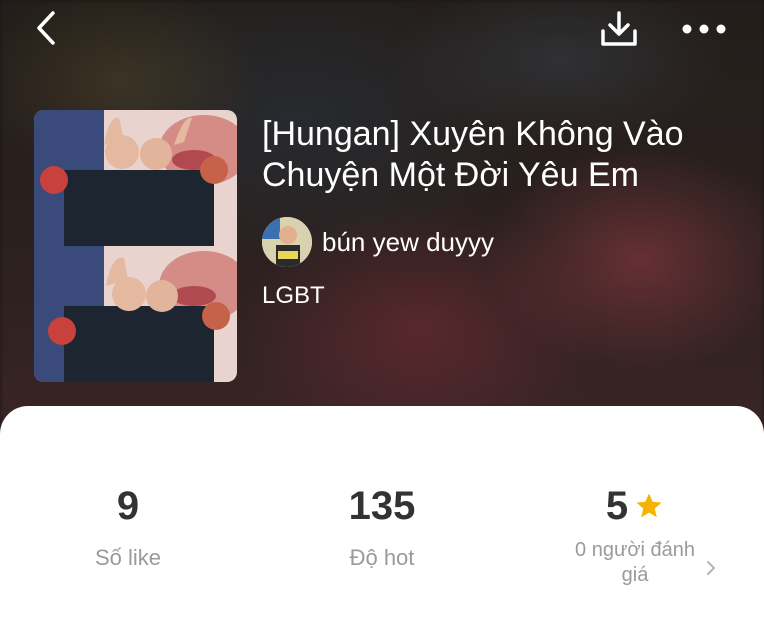 Image resolution: width=764 pixels, height=626 pixels. What do you see at coordinates (128, 506) in the screenshot?
I see `likes-count: 9` at bounding box center [128, 506].